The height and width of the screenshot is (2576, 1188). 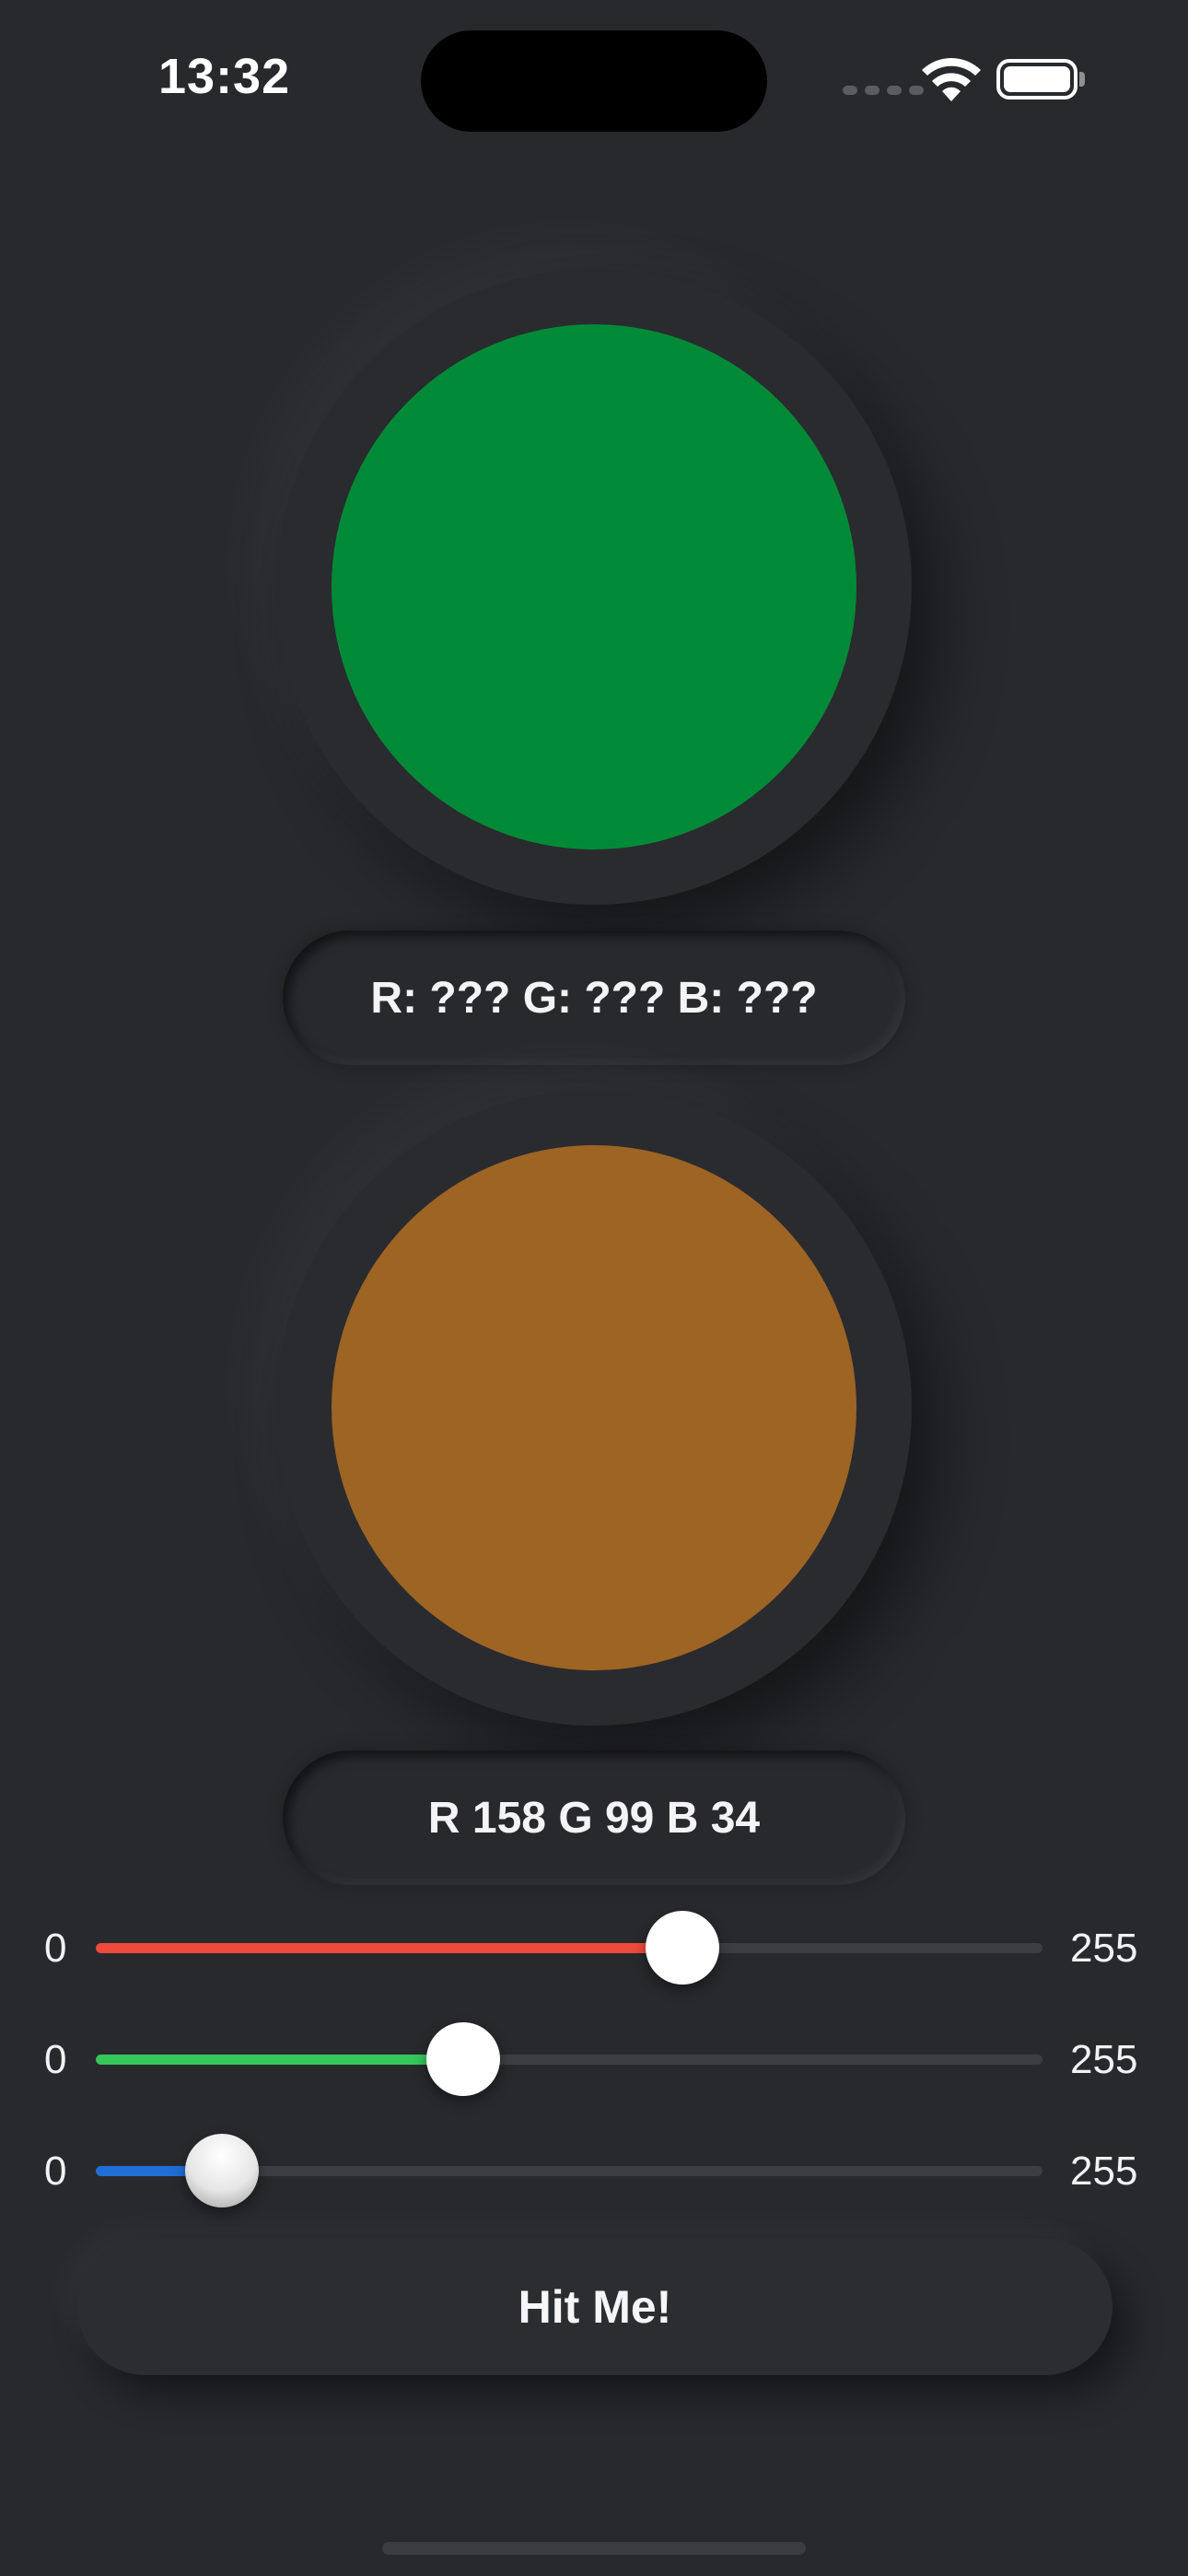 I want to click on green-max-label: 255, so click(x=1104, y=2059).